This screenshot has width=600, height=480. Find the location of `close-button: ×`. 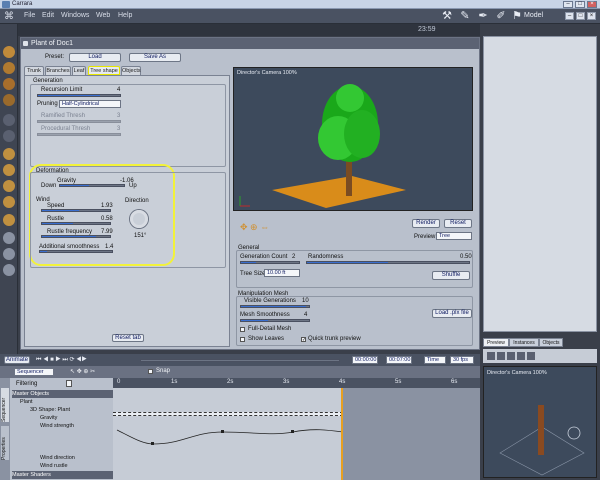

close-button: × is located at coordinates (592, 4).